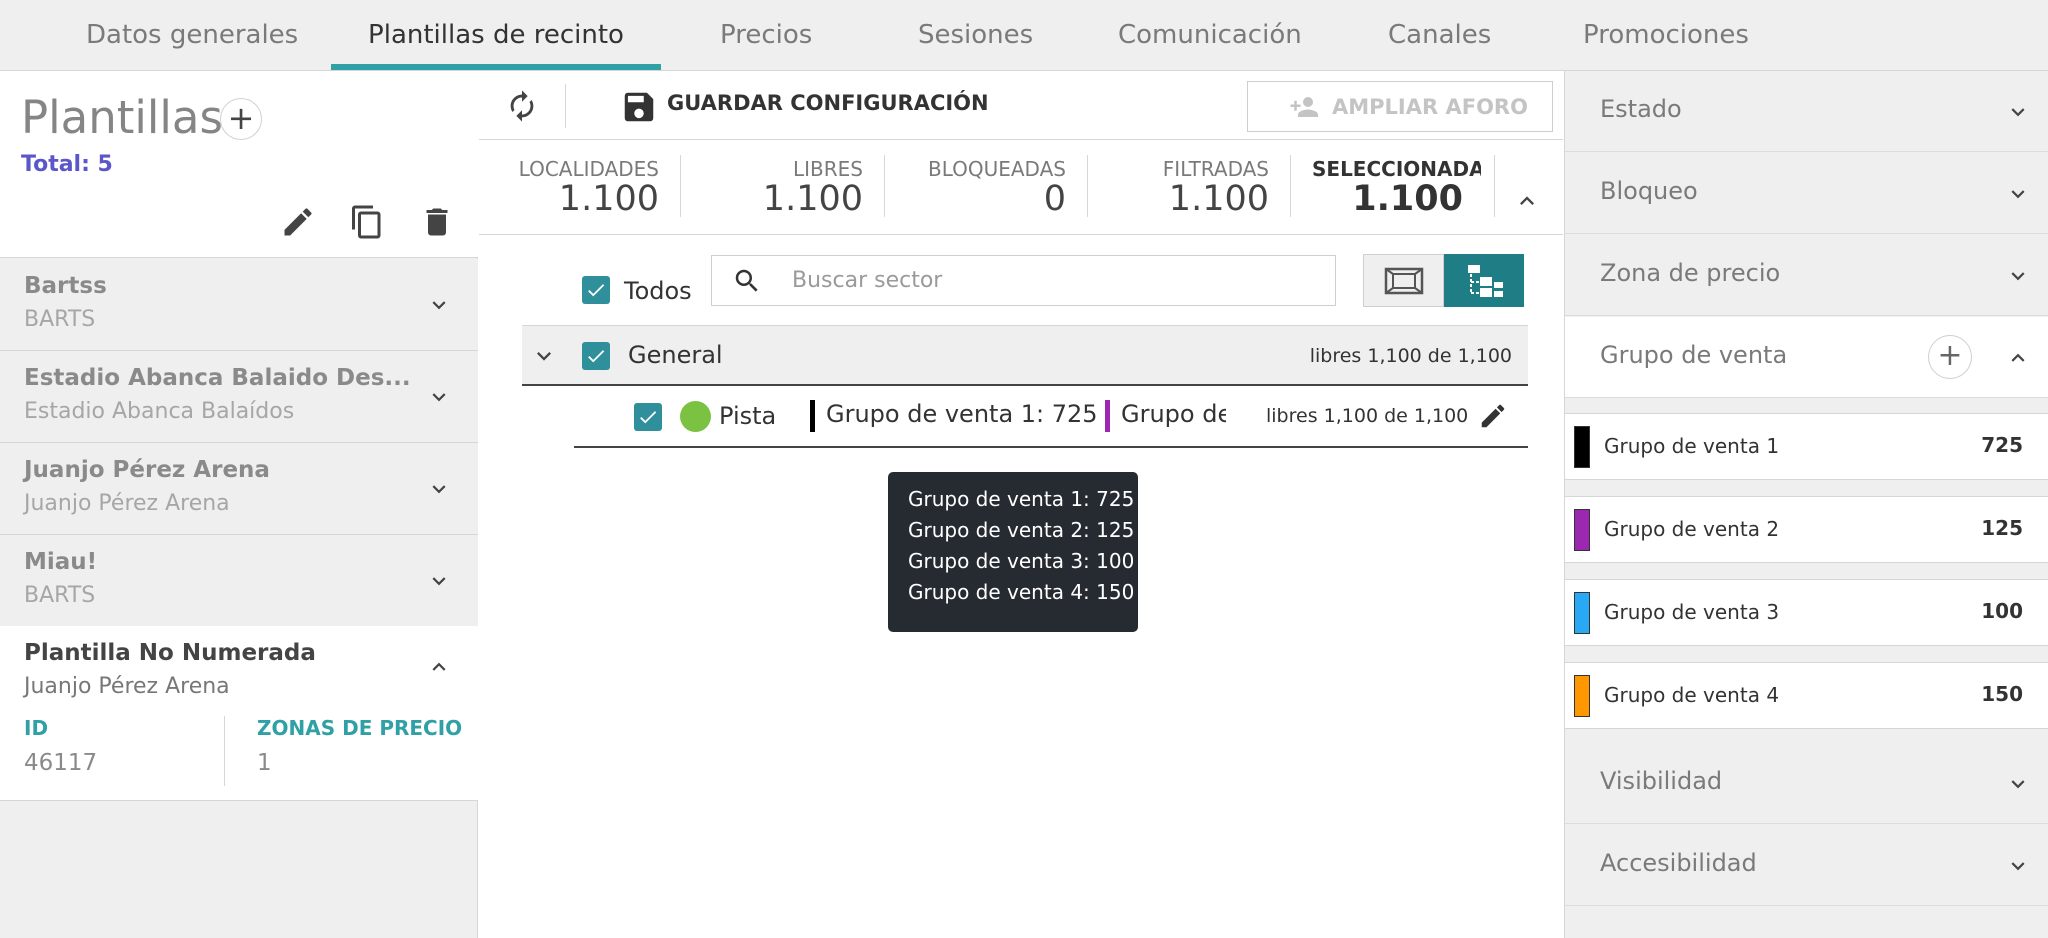  Describe the element at coordinates (61, 763) in the screenshot. I see `template-id-value: 46117` at that location.